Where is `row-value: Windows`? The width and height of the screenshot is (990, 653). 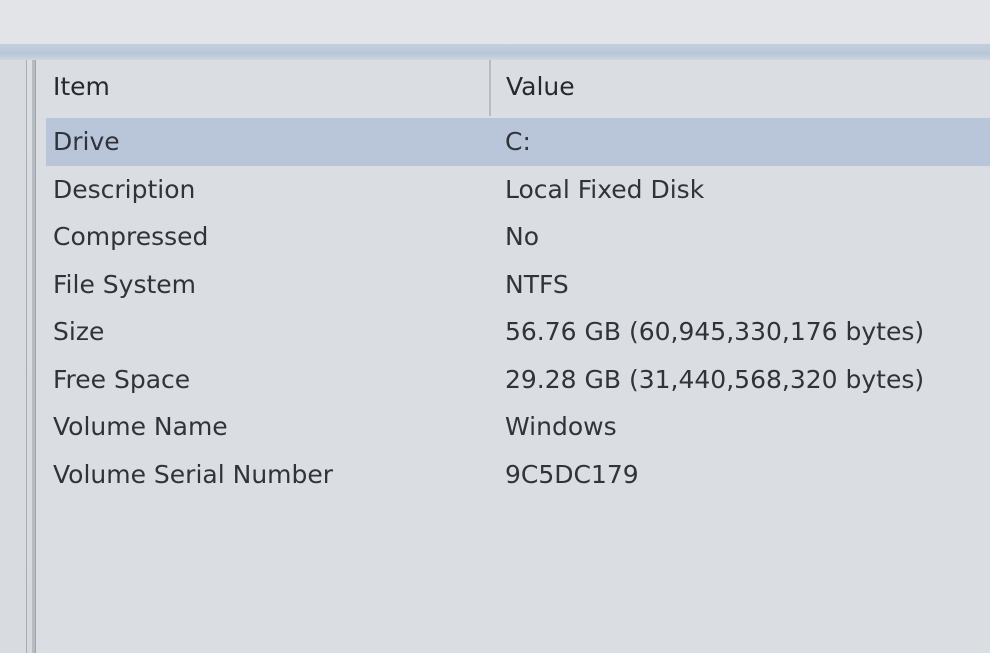 row-value: Windows is located at coordinates (561, 426).